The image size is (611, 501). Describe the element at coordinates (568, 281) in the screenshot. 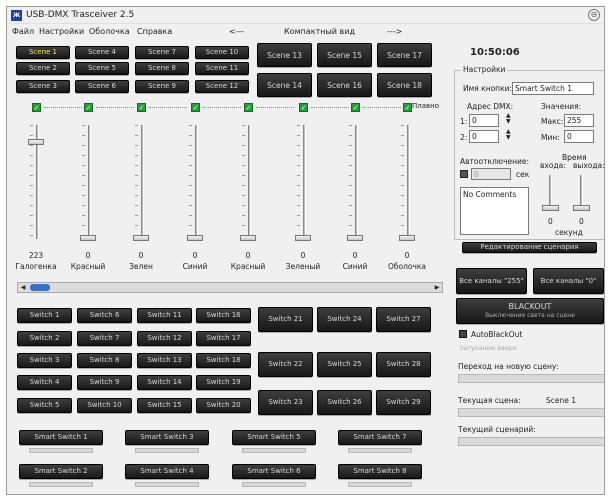

I see `all-channels-0-button: Все каналы "0"` at that location.